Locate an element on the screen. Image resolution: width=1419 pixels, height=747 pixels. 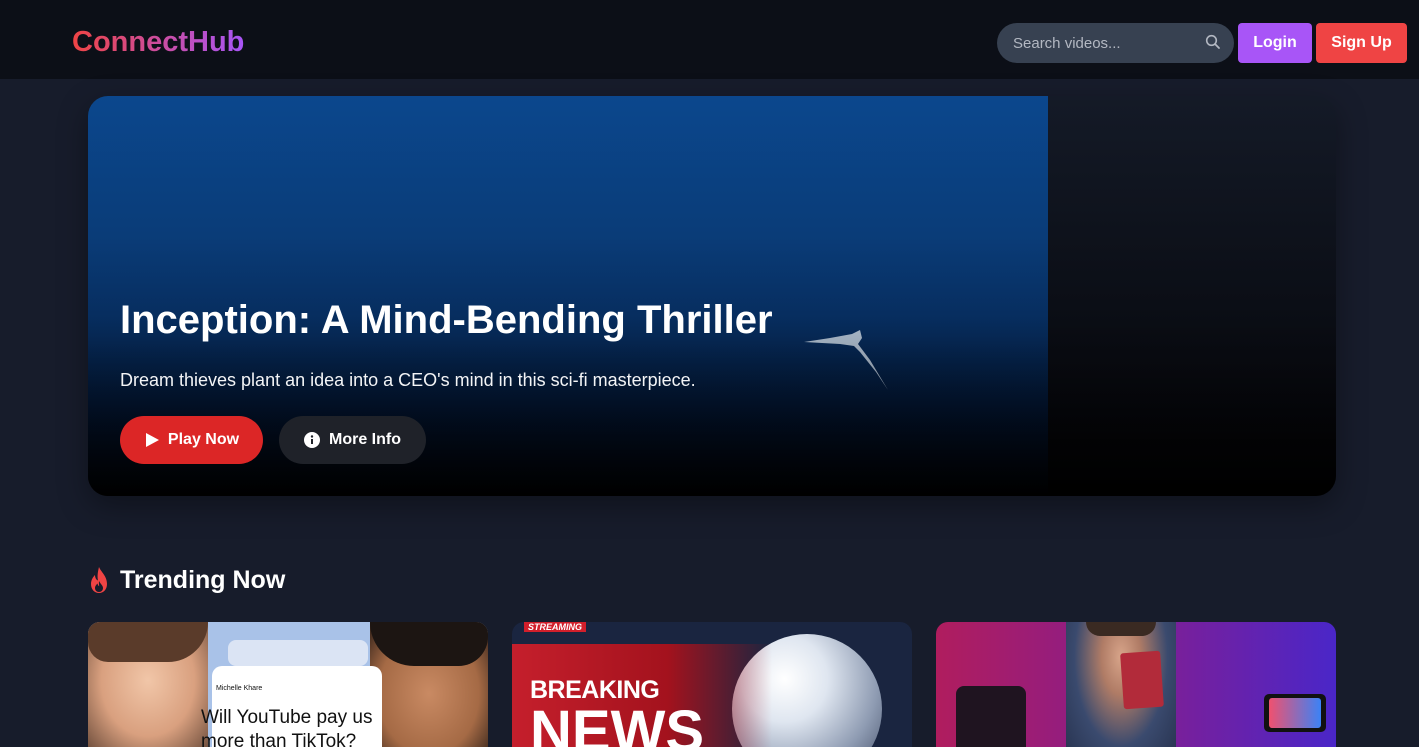
play-now-button: Play Now is located at coordinates (191, 440).